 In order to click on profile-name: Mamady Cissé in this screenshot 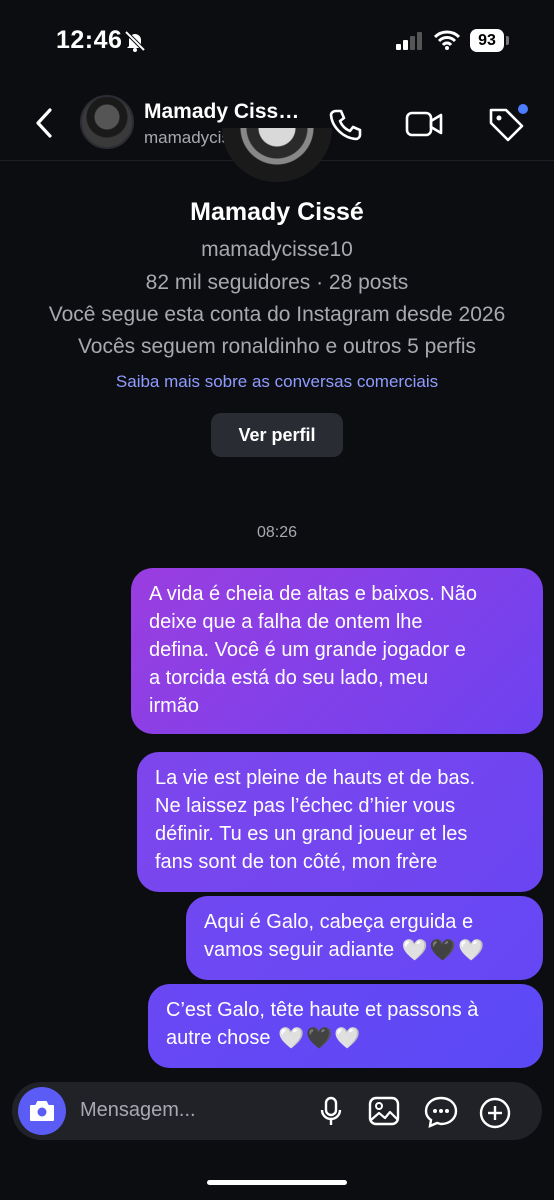, I will do `click(277, 212)`.